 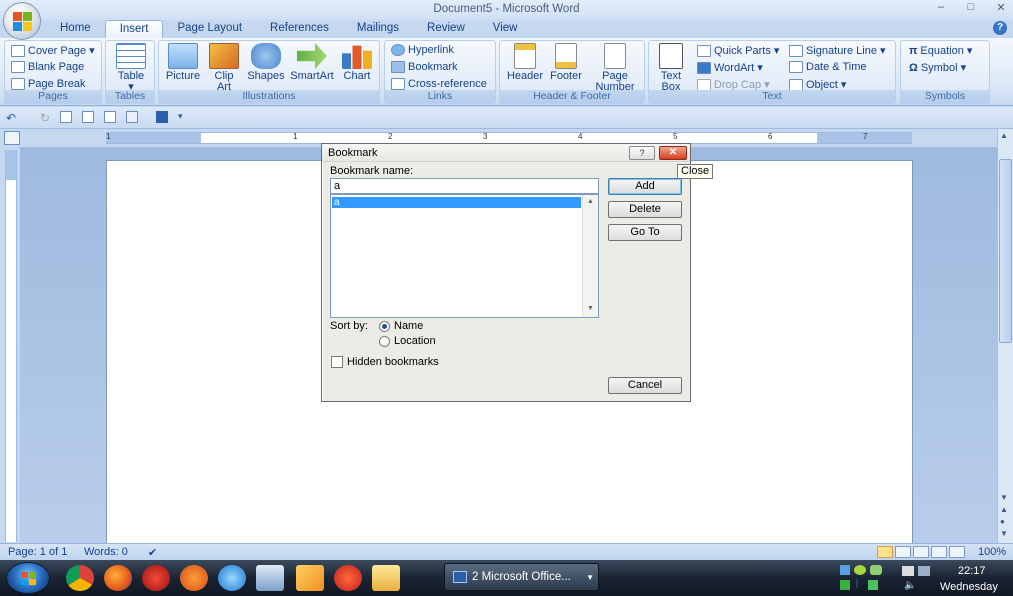 What do you see at coordinates (828, 67) in the screenshot?
I see `date-time-button: Date & Time` at bounding box center [828, 67].